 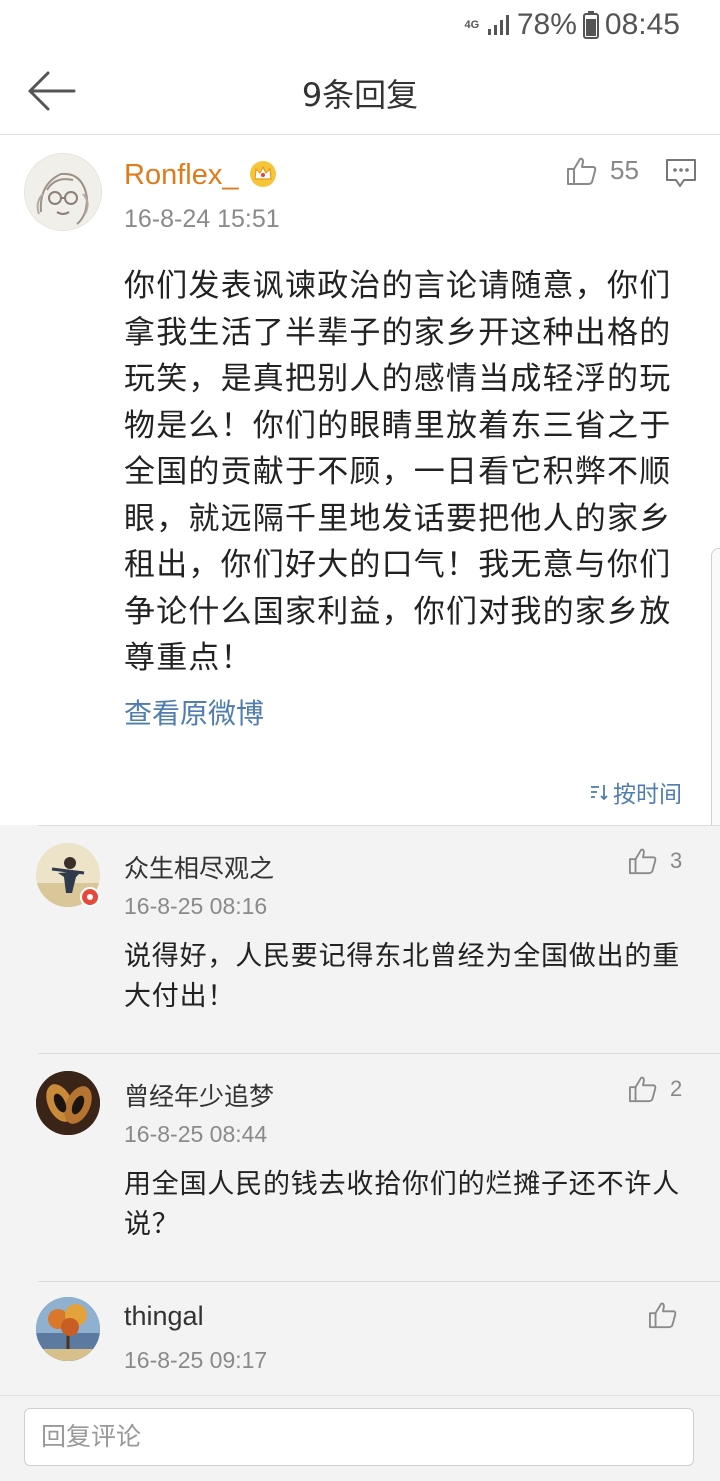 What do you see at coordinates (602, 170) in the screenshot?
I see `like-button: 55` at bounding box center [602, 170].